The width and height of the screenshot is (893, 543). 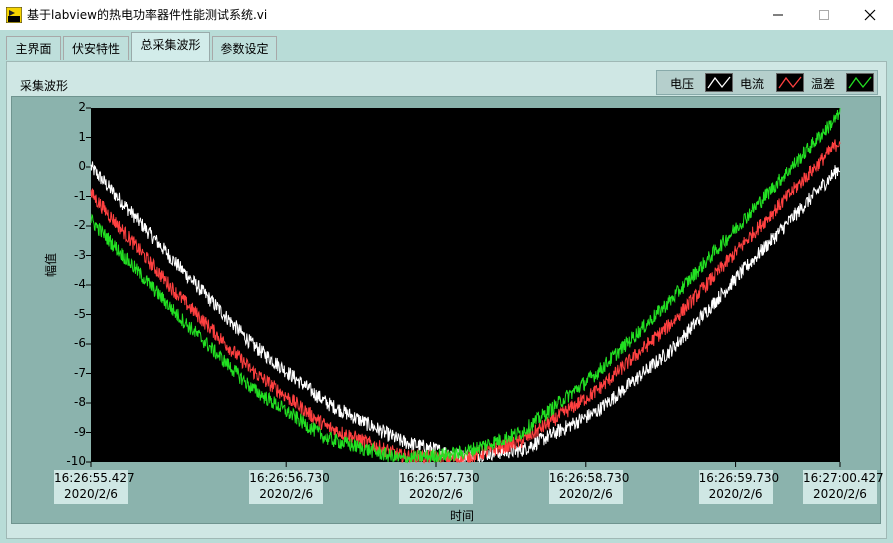 What do you see at coordinates (80, 431) in the screenshot?
I see `y-tick-label: -9` at bounding box center [80, 431].